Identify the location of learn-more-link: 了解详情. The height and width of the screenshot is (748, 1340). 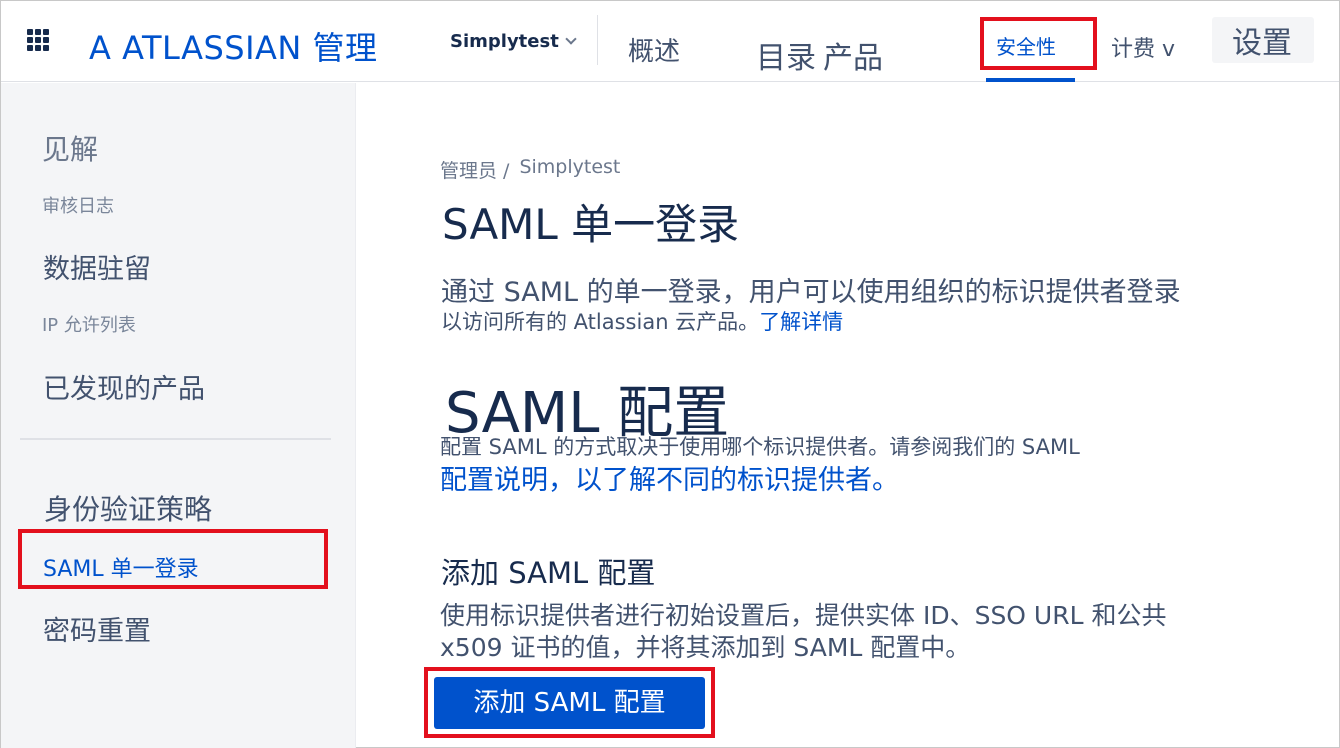
(801, 321).